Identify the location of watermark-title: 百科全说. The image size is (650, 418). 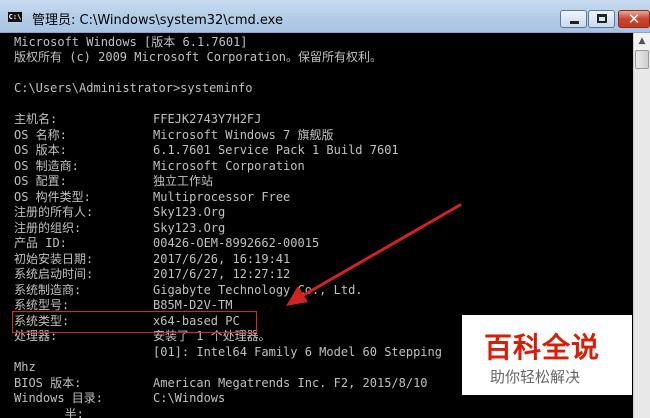
(542, 347).